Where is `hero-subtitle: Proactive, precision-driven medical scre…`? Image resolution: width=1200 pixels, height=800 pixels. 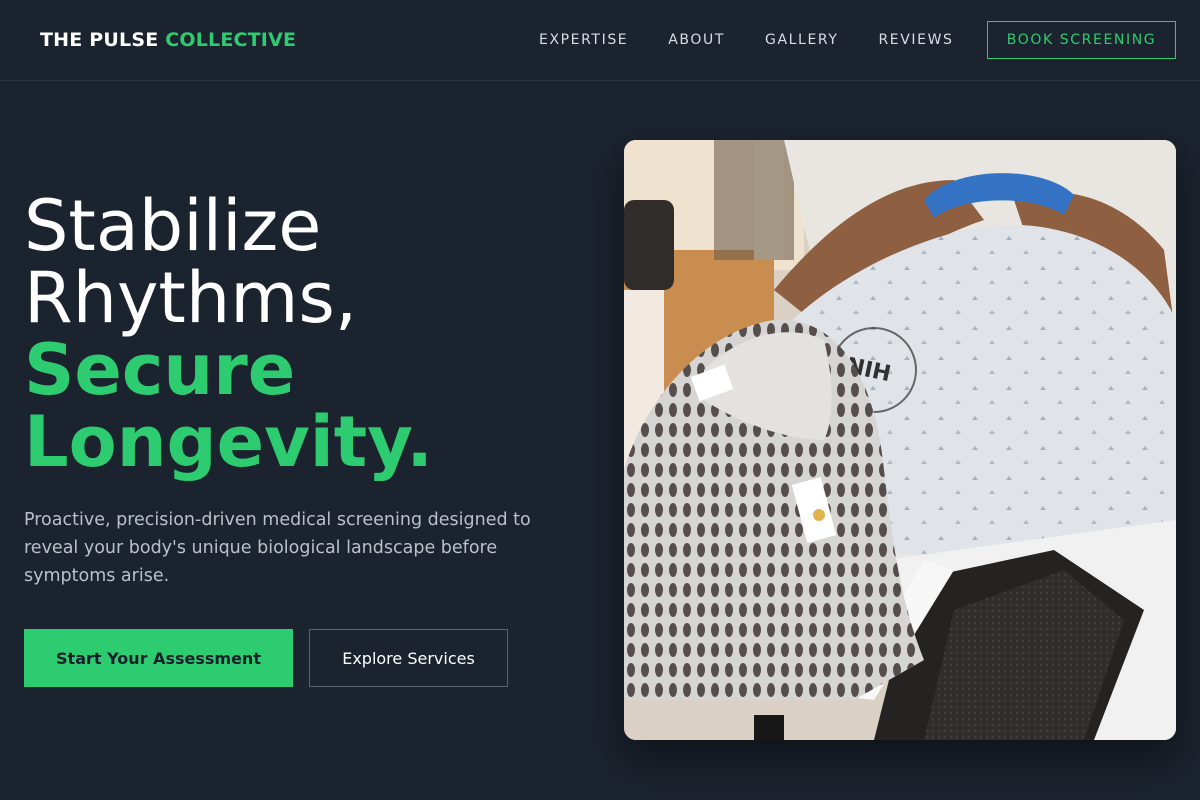 hero-subtitle: Proactive, precision-driven medical scre… is located at coordinates (277, 548).